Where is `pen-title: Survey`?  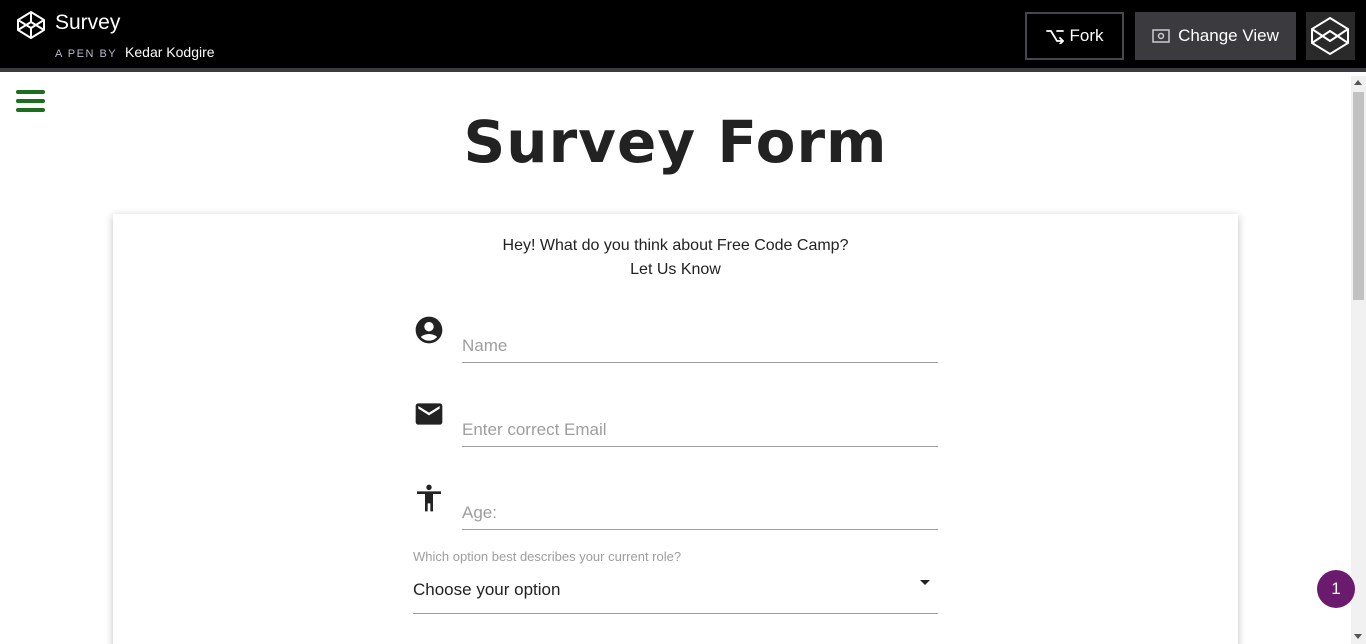
pen-title: Survey is located at coordinates (87, 23).